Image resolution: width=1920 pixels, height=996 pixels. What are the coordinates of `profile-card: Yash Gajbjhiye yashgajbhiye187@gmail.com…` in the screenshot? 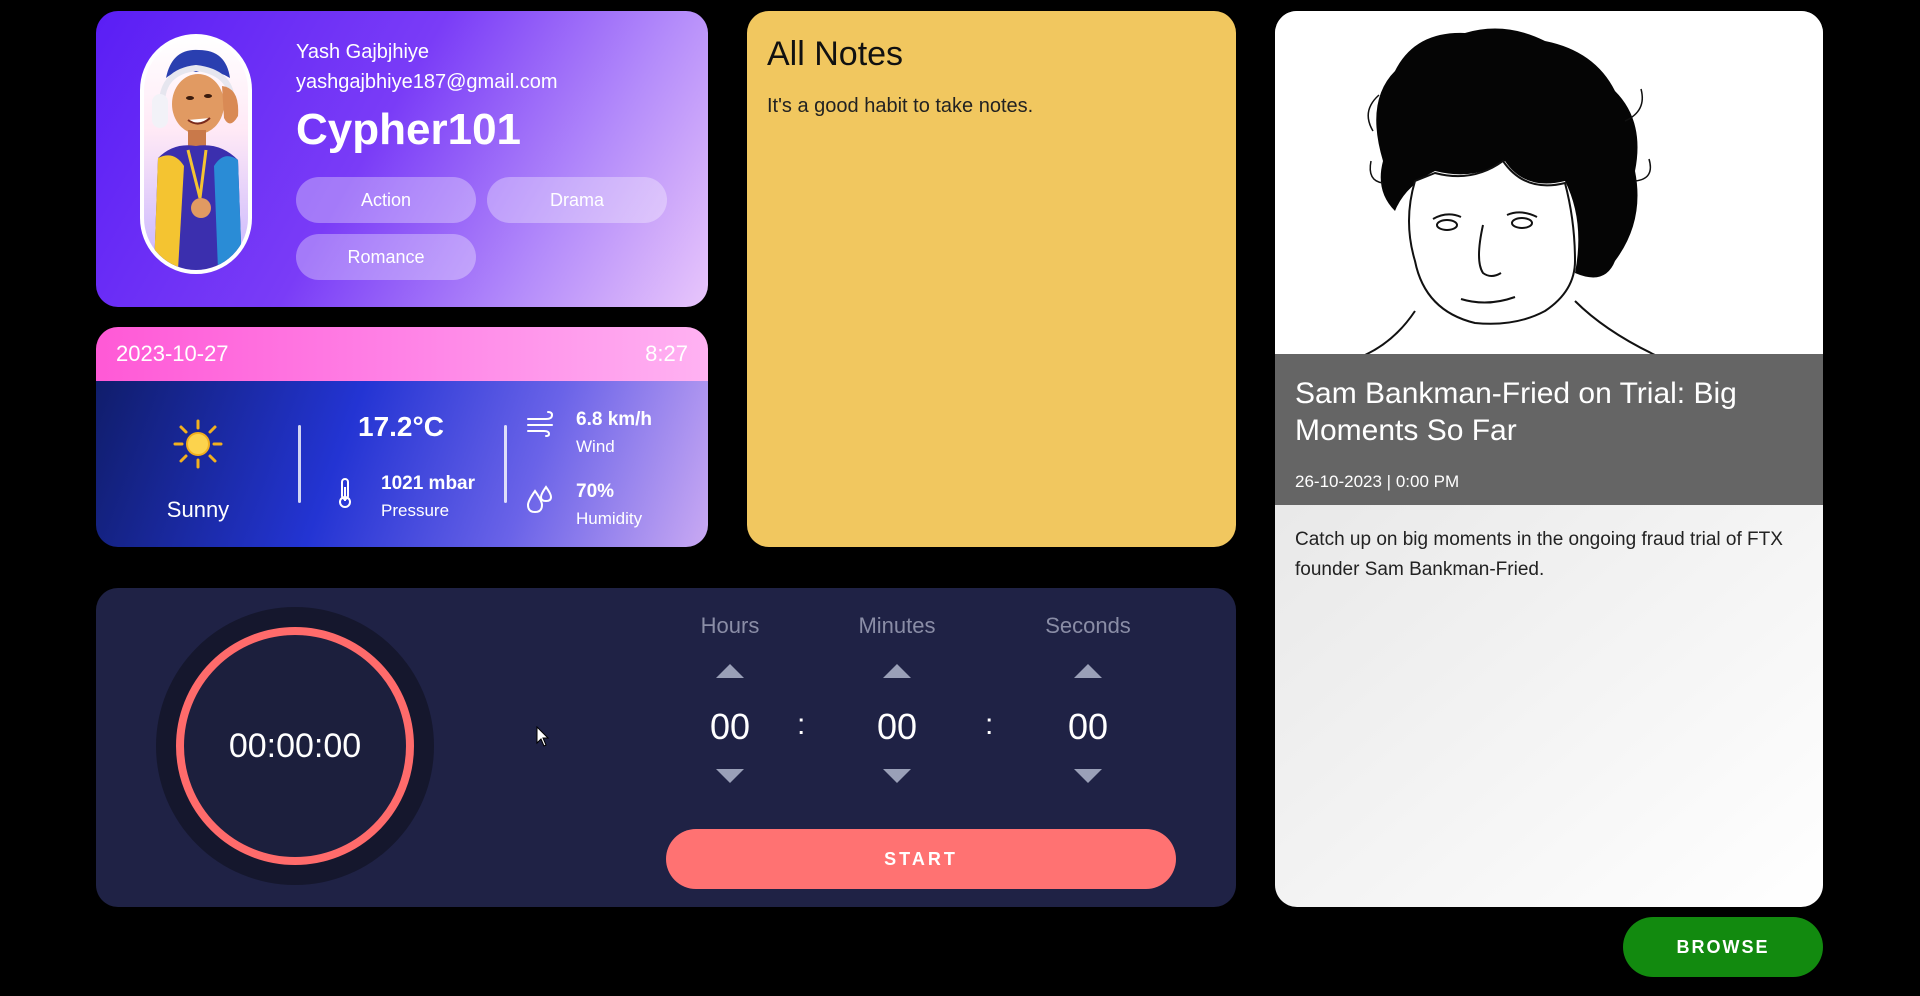 It's located at (402, 159).